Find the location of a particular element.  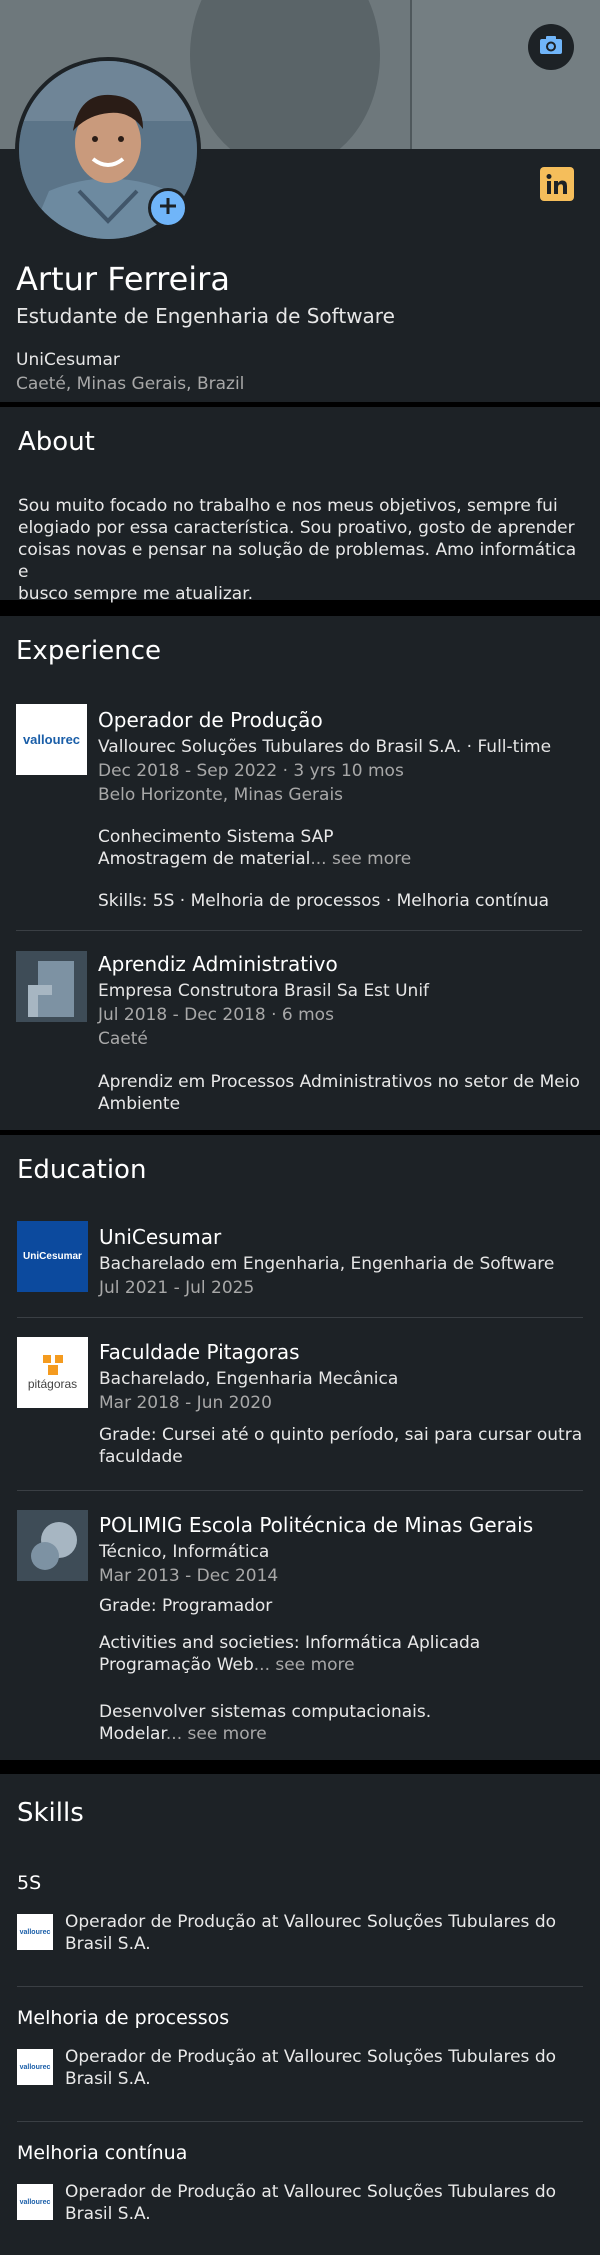

edit-banner-button is located at coordinates (551, 47).